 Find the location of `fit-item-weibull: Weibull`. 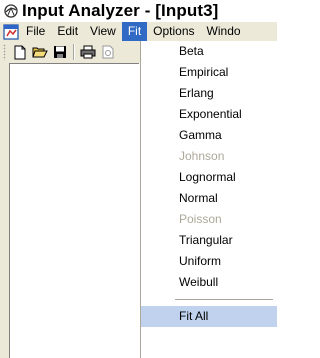

fit-item-weibull: Weibull is located at coordinates (209, 282).